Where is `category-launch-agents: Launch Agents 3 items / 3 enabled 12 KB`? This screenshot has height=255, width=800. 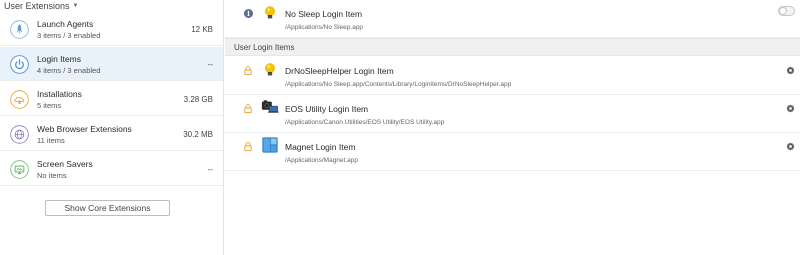 category-launch-agents: Launch Agents 3 items / 3 enabled 12 KB is located at coordinates (111, 29).